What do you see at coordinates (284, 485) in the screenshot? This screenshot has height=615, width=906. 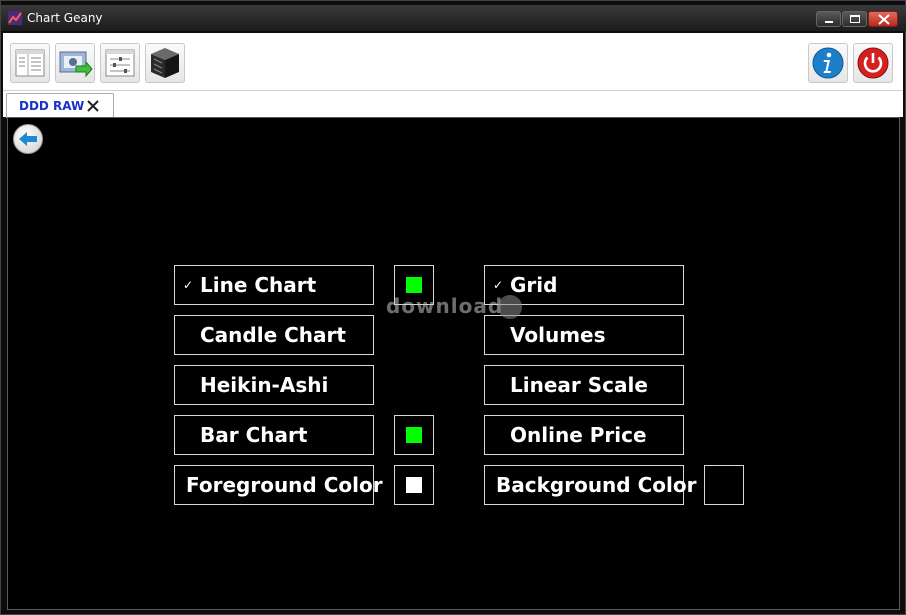 I see `option-label: Foreground Color` at bounding box center [284, 485].